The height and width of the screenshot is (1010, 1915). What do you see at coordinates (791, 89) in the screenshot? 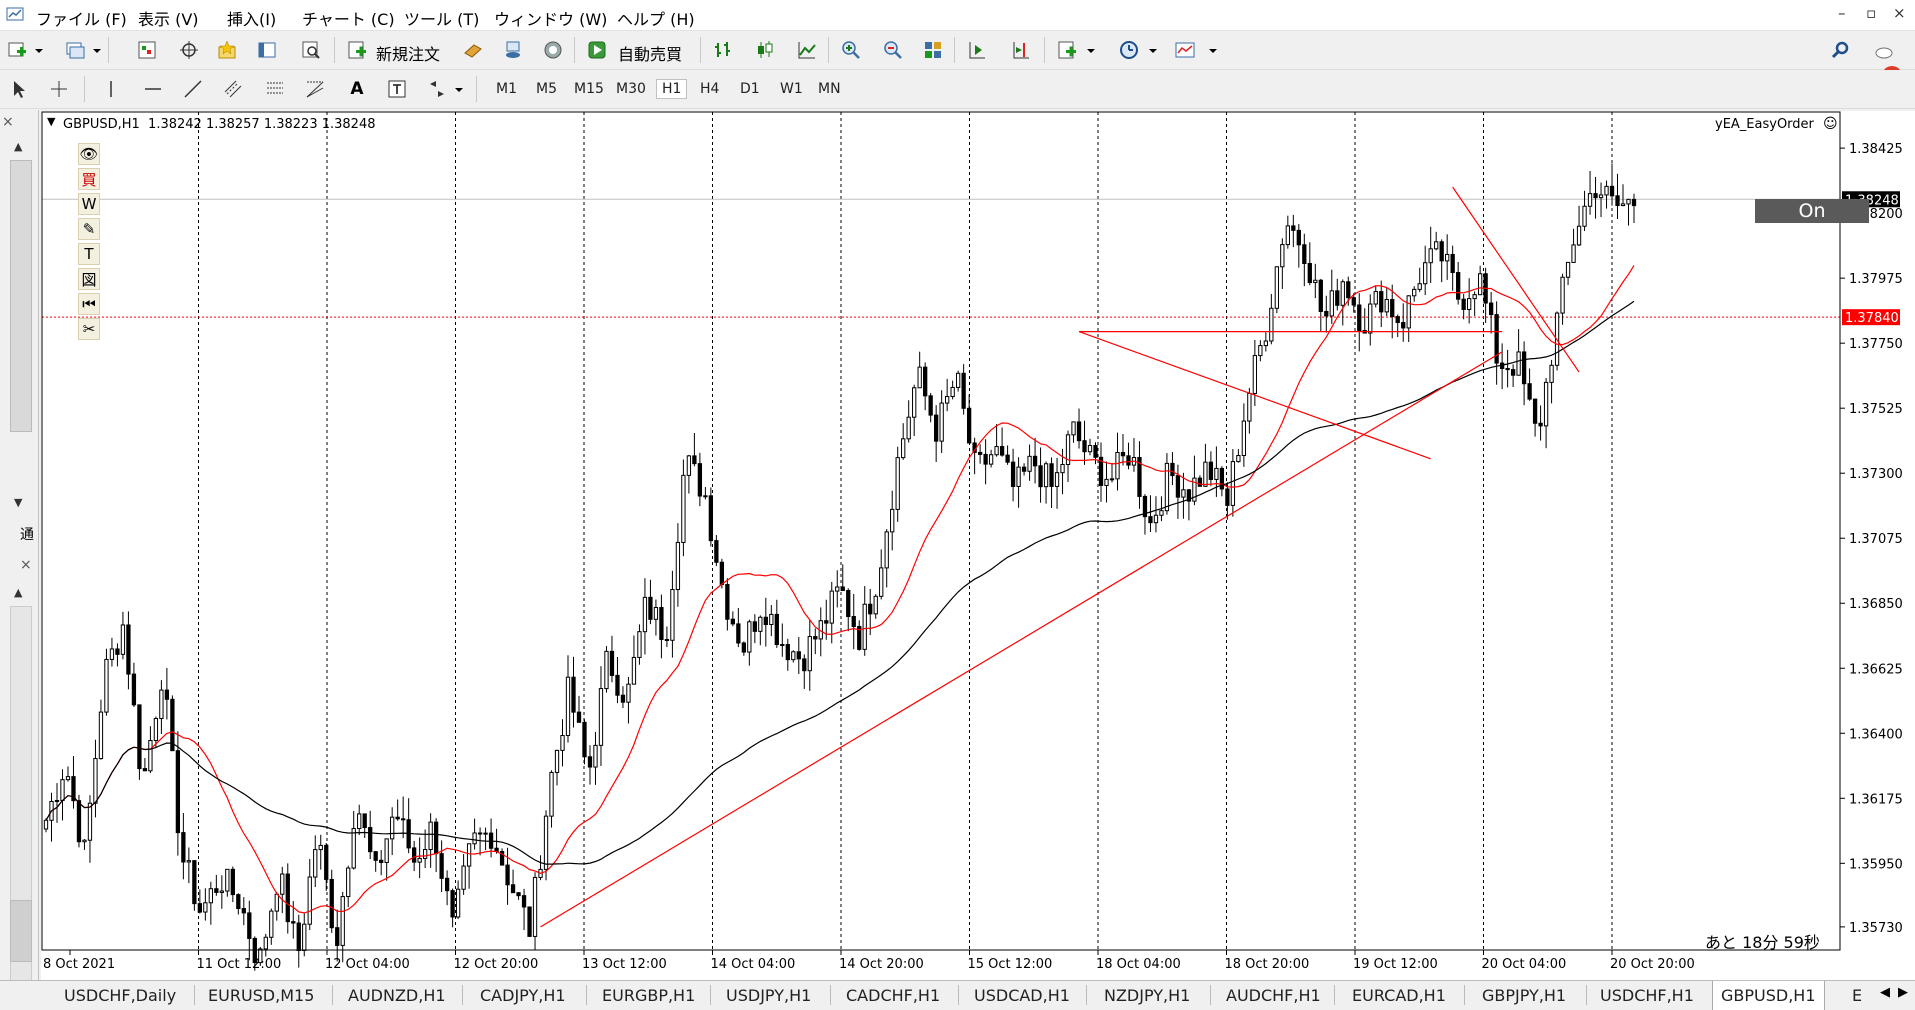
I see `timeframe-w1: W1` at bounding box center [791, 89].